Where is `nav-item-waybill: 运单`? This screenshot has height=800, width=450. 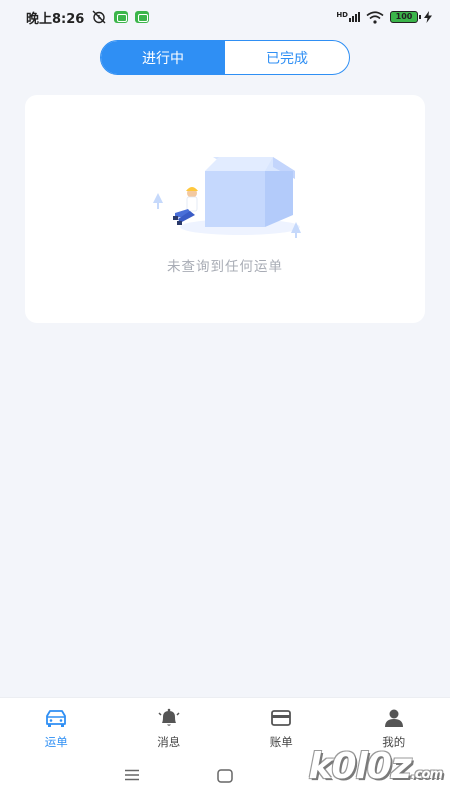 nav-item-waybill: 运单 is located at coordinates (56, 725).